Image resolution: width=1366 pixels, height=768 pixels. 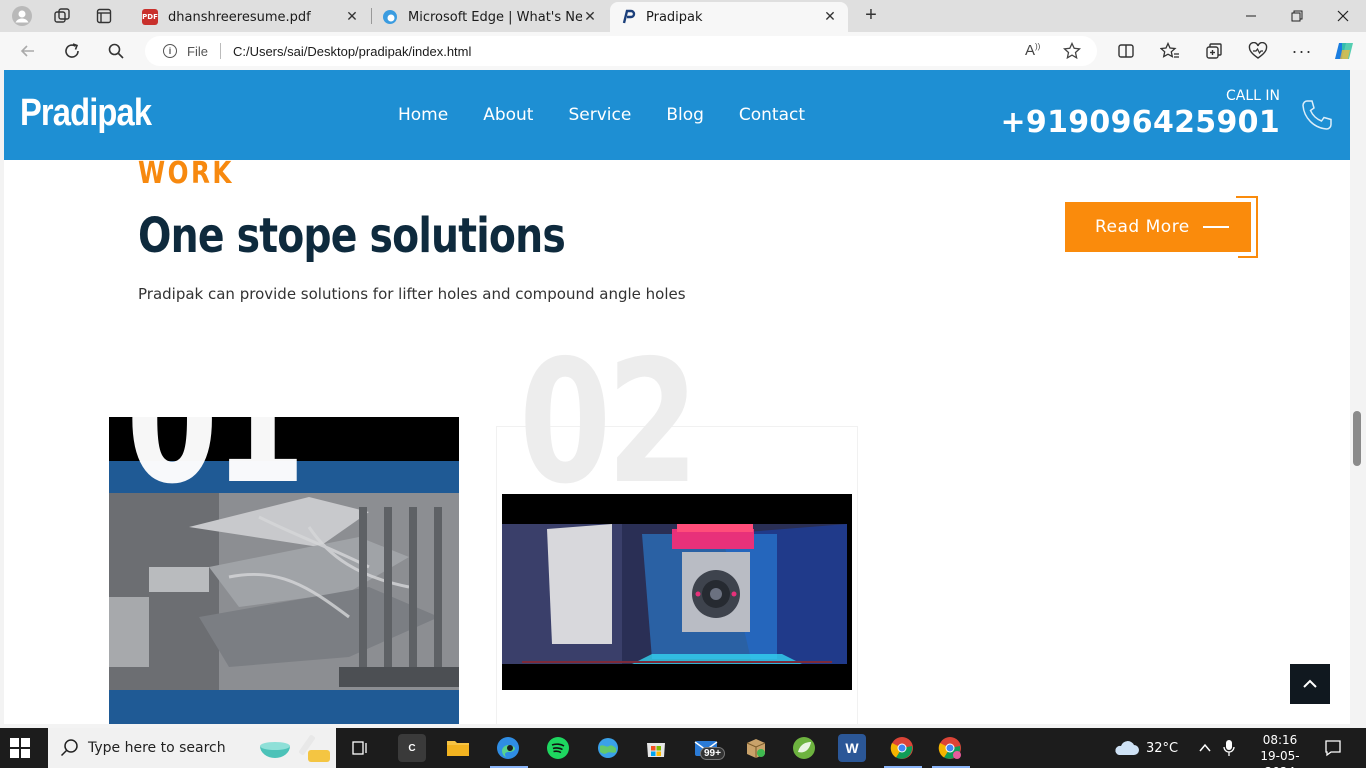 I want to click on nav-about: About, so click(x=508, y=115).